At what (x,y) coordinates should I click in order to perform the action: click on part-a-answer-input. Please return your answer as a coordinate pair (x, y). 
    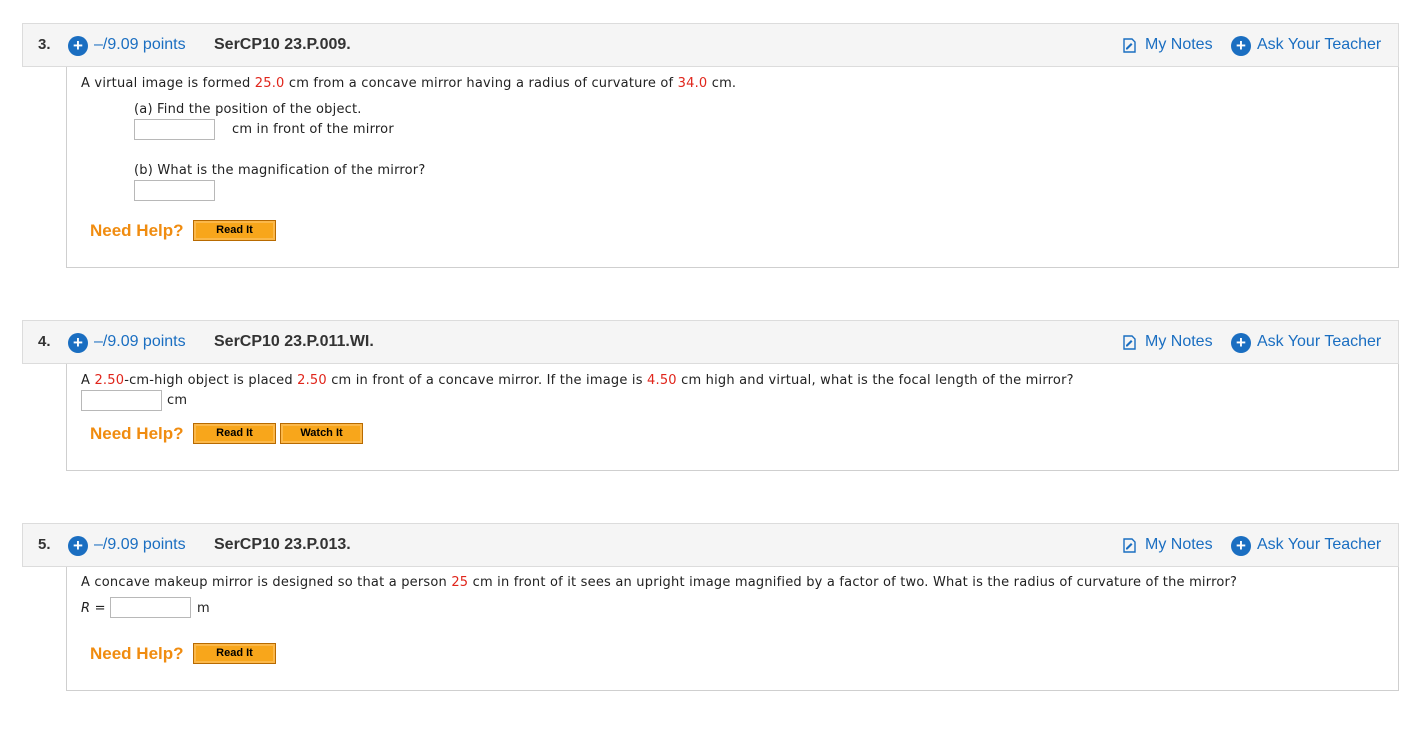
    Looking at the image, I should click on (174, 129).